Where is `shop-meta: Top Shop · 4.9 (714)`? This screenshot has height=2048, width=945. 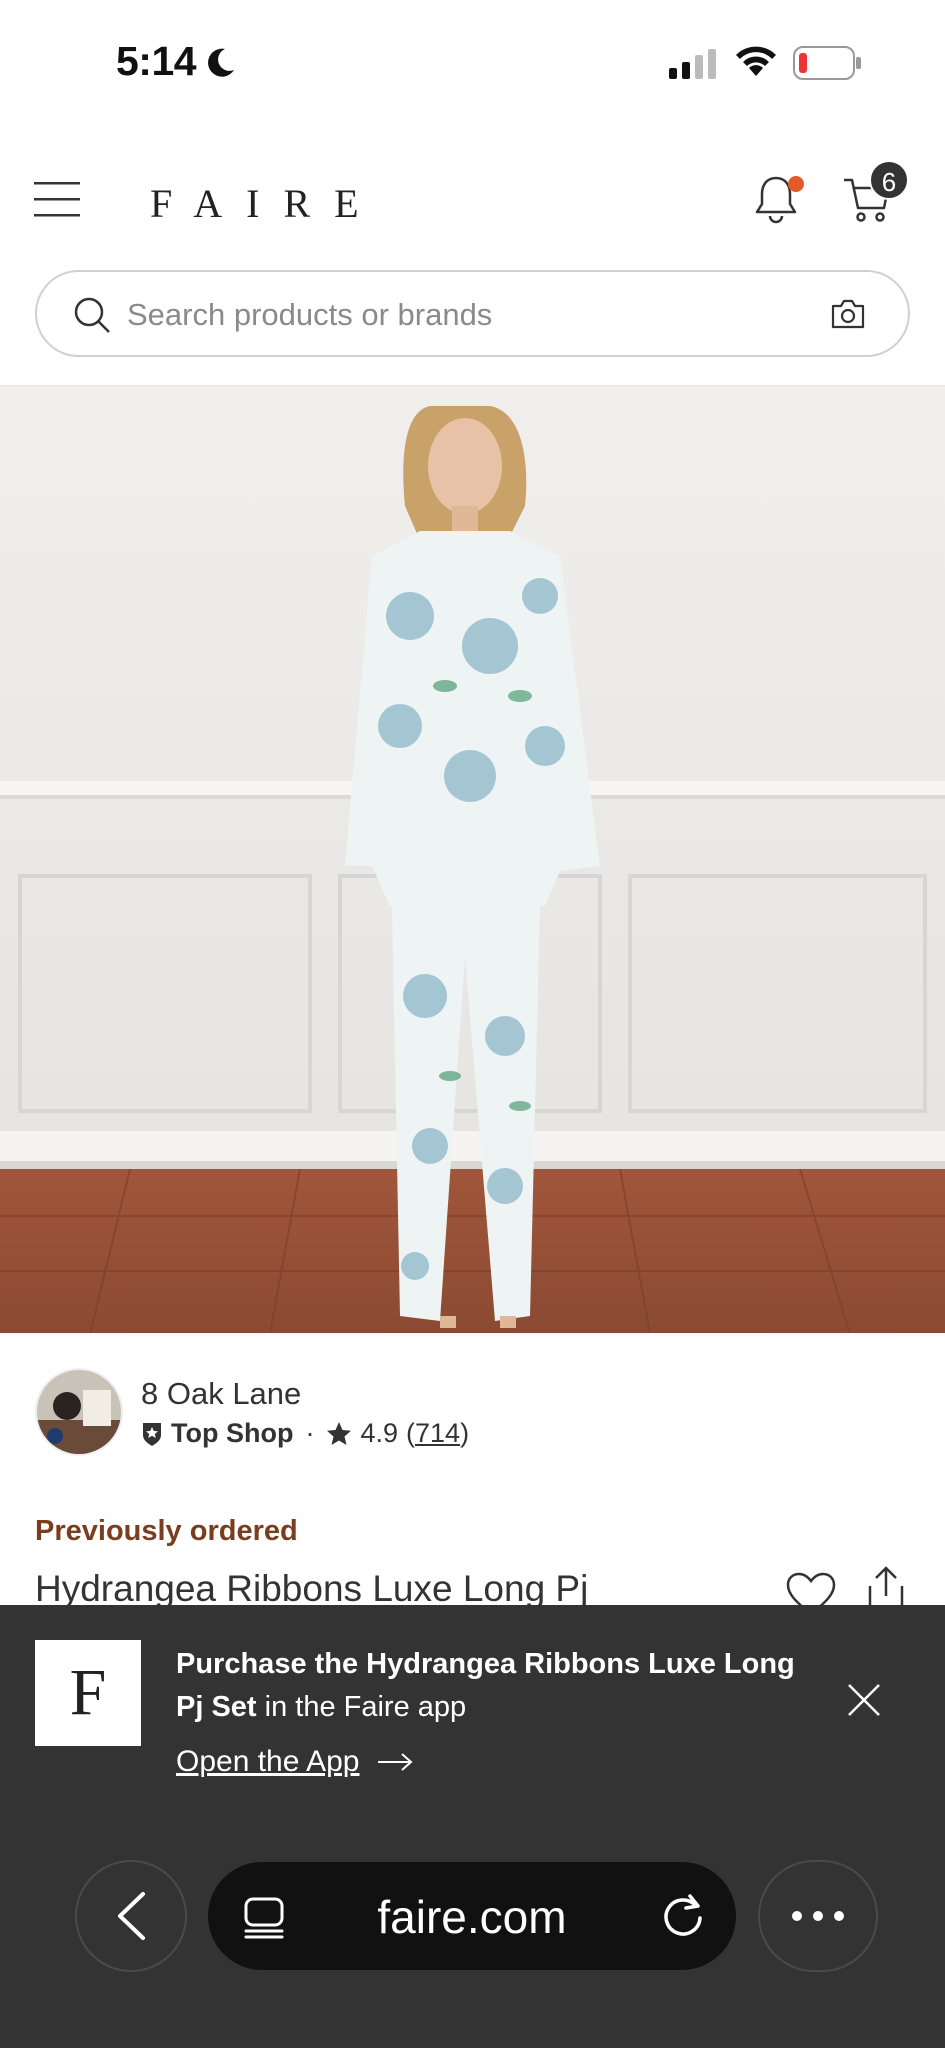
shop-meta: Top Shop · 4.9 (714) is located at coordinates (305, 1433).